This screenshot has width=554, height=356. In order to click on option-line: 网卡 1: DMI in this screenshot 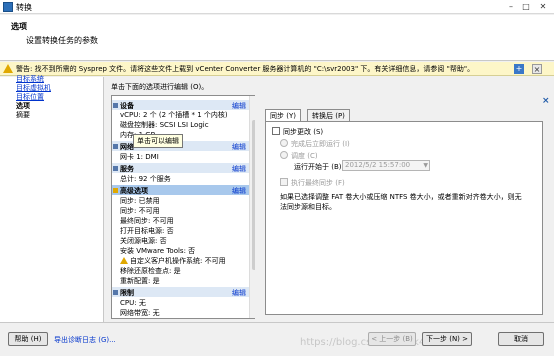, I will do `click(139, 157)`.